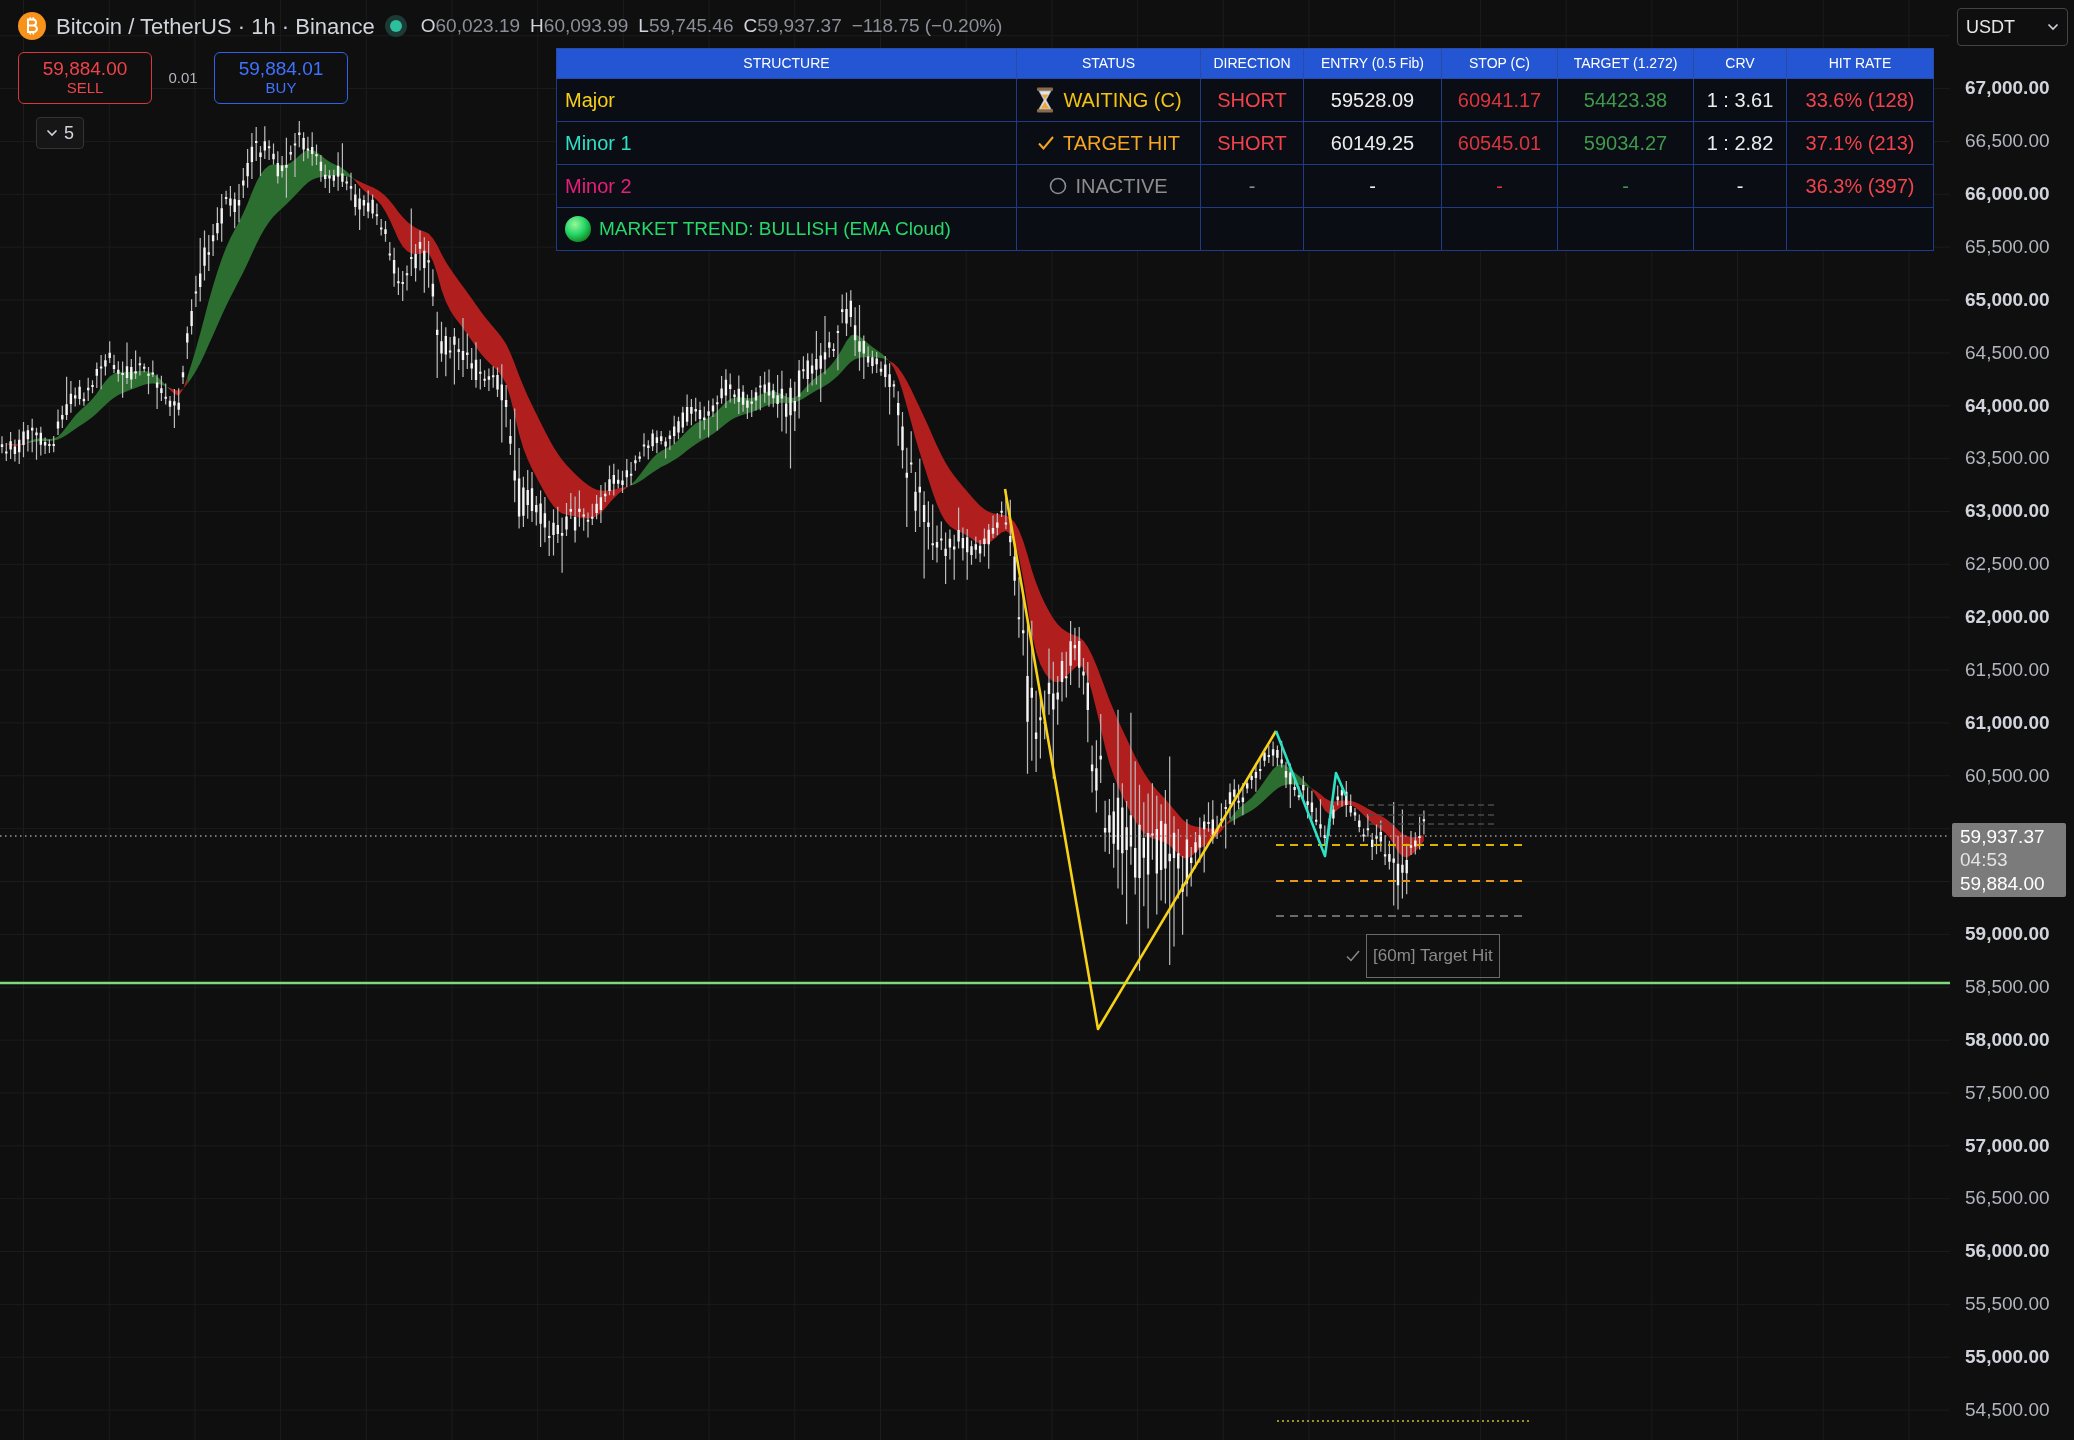 This screenshot has width=2074, height=1440. Describe the element at coordinates (1740, 100) in the screenshot. I see `crv-ratio: 1 : 3.61` at that location.